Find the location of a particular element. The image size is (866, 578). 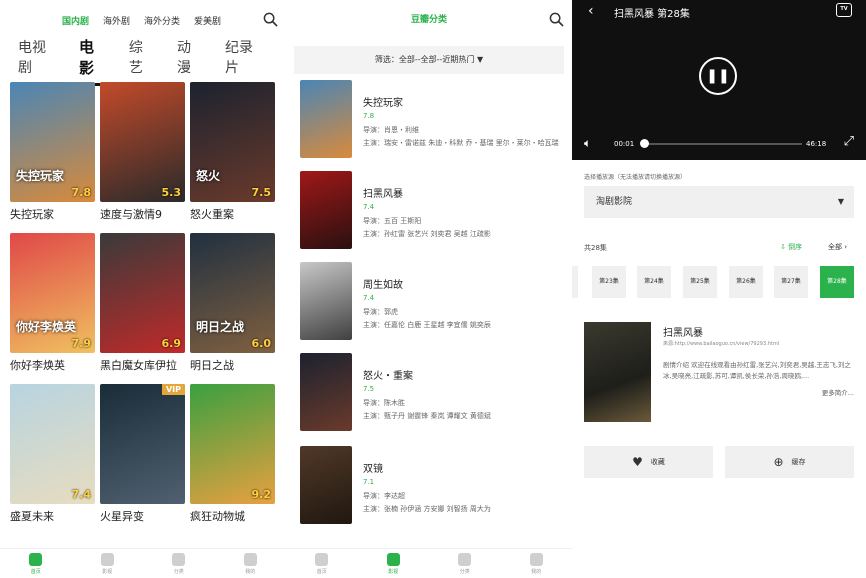

list-item: 周生如故 7.4 导演：郭虎 主演：任嘉伦 白鹿 王星越 李宜儒 姚奕辰 is located at coordinates (435, 302).